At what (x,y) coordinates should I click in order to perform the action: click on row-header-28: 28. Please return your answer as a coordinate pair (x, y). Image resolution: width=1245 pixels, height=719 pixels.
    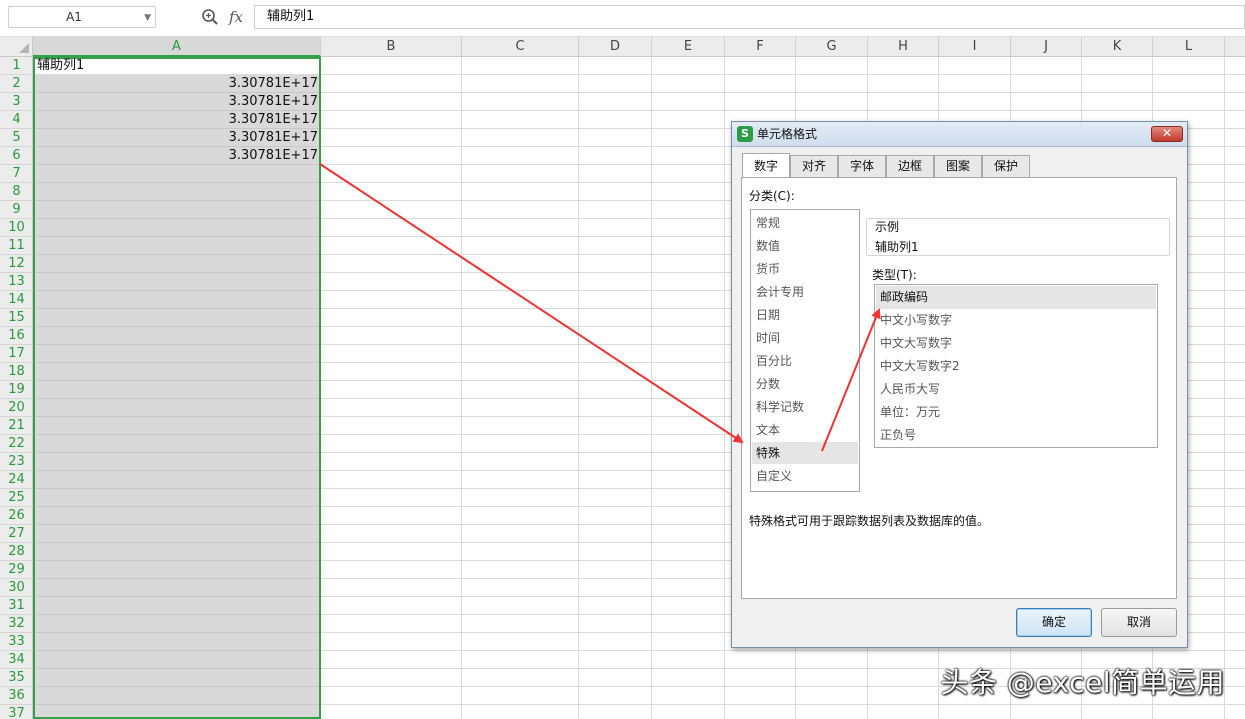
    Looking at the image, I should click on (16, 552).